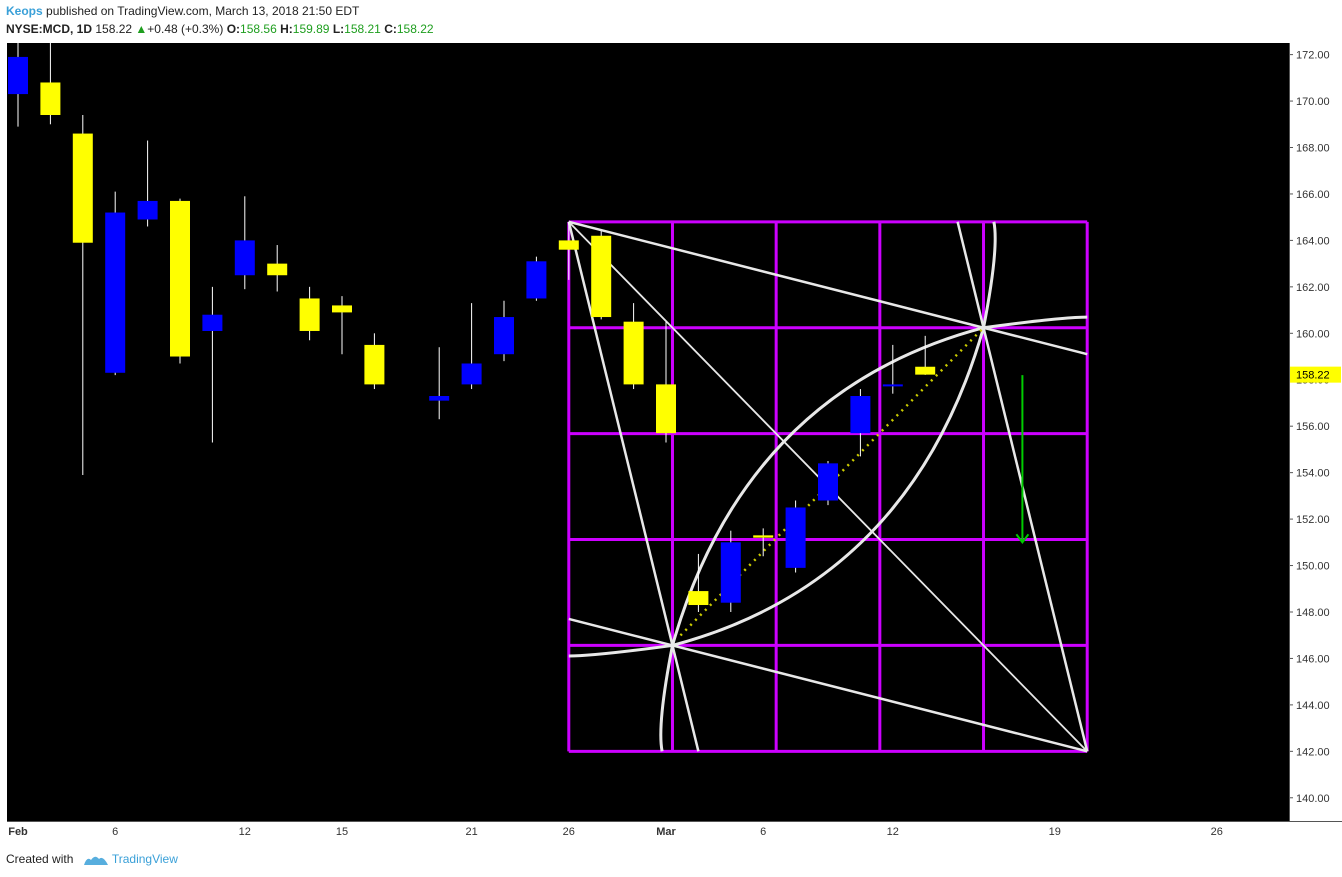 This screenshot has width=1342, height=877. What do you see at coordinates (666, 832) in the screenshot?
I see `x-tick-label: Mar` at bounding box center [666, 832].